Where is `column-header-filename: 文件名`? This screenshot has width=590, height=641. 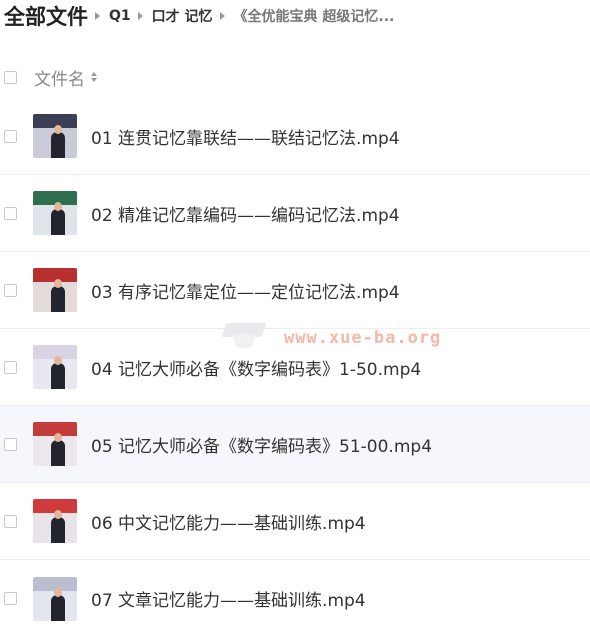 column-header-filename: 文件名 is located at coordinates (59, 77).